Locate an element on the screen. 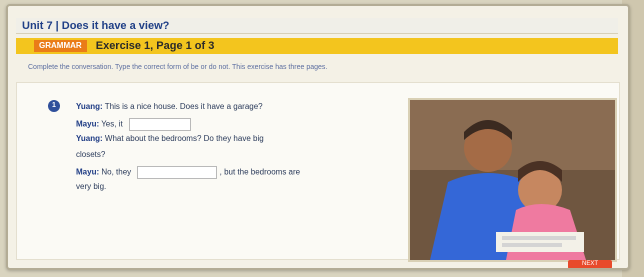  exercise-title: Exercise 1, Page 1 of 3 is located at coordinates (155, 46).